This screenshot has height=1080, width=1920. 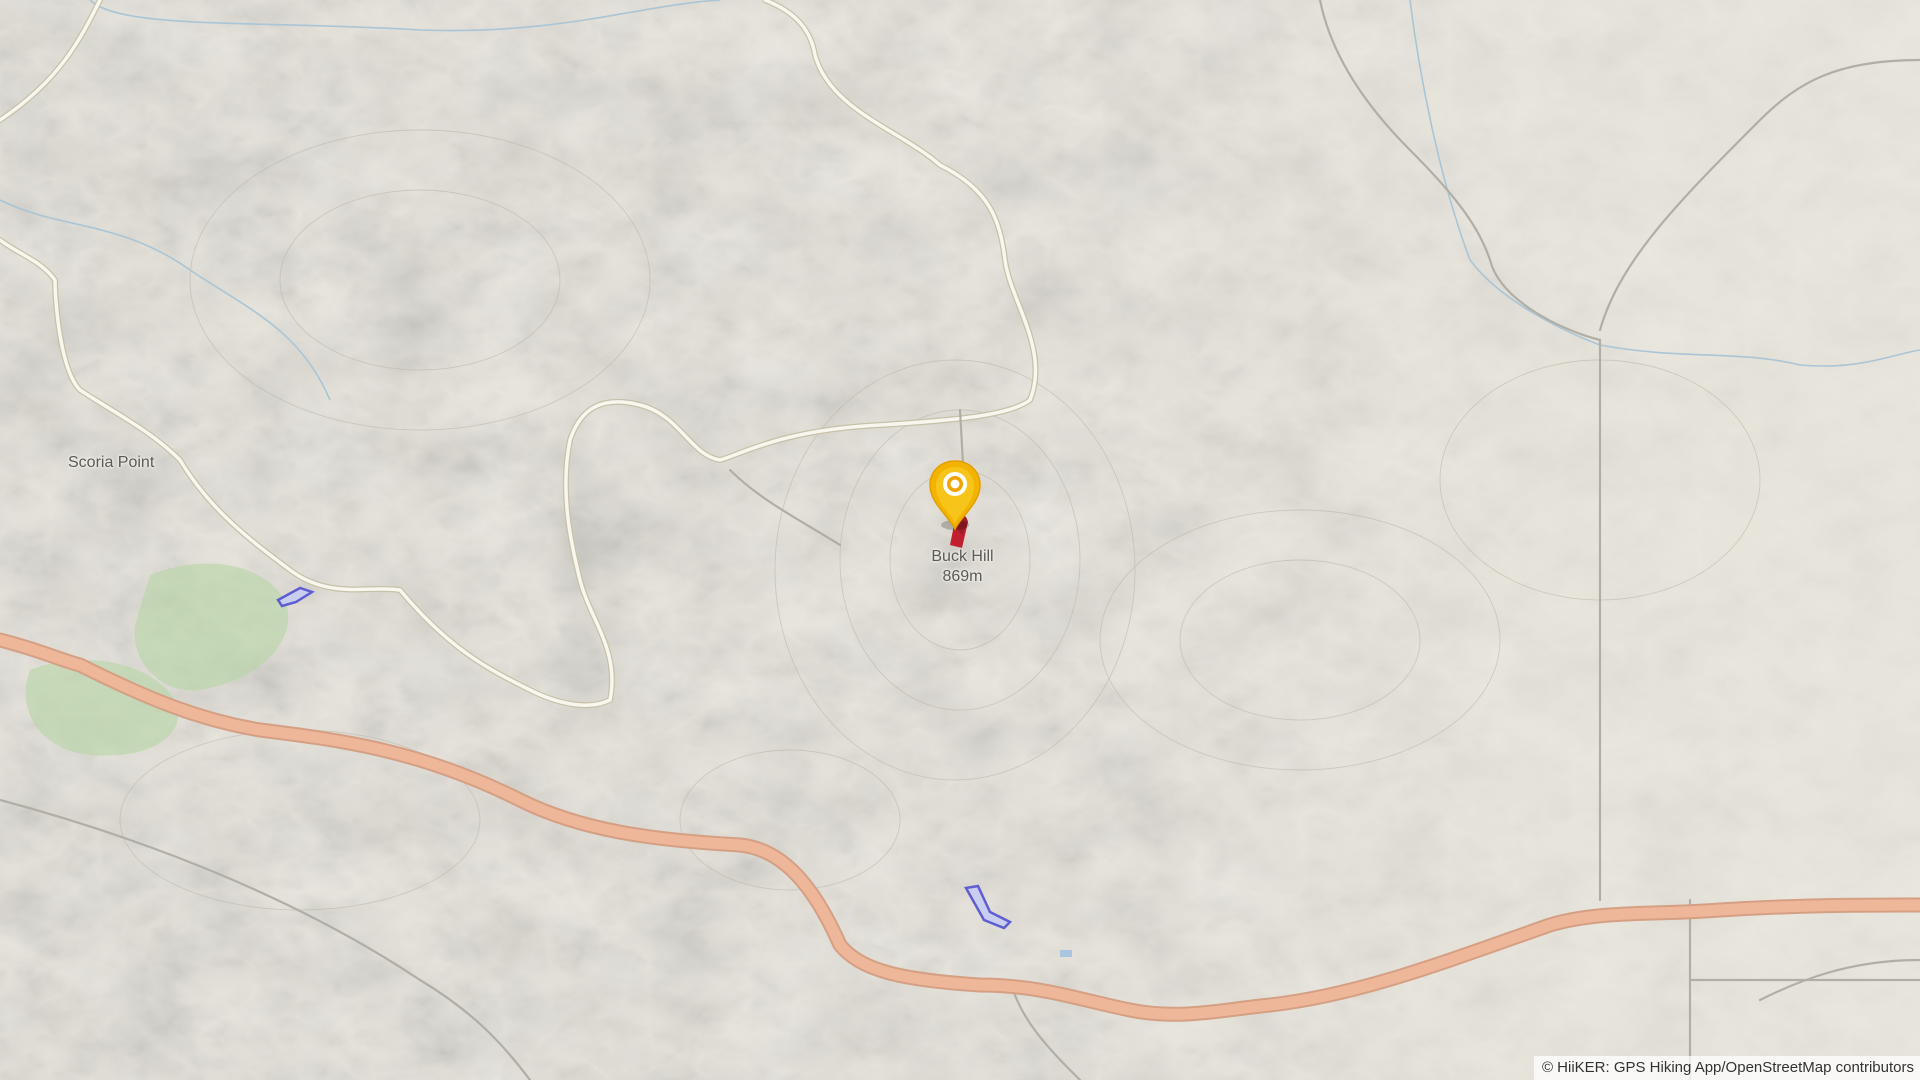 What do you see at coordinates (1066, 953) in the screenshot?
I see `reservoir` at bounding box center [1066, 953].